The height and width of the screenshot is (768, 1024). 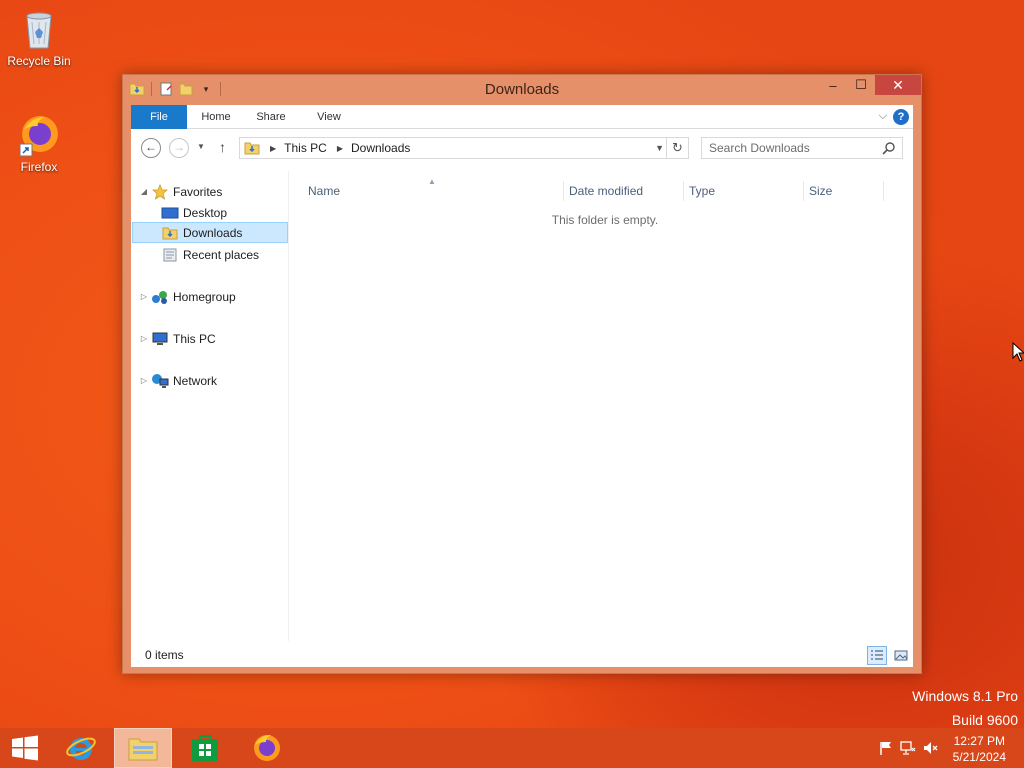 What do you see at coordinates (861, 85) in the screenshot?
I see `maximize-button: ☐` at bounding box center [861, 85].